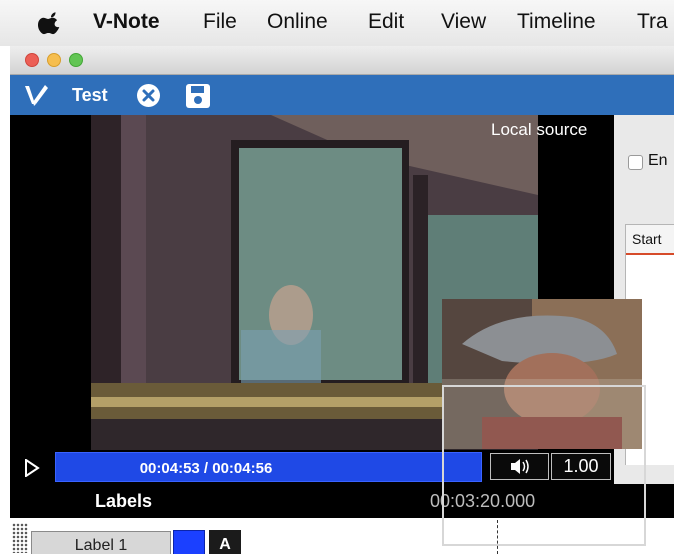  I want to click on menu-edit: Edit, so click(386, 22).